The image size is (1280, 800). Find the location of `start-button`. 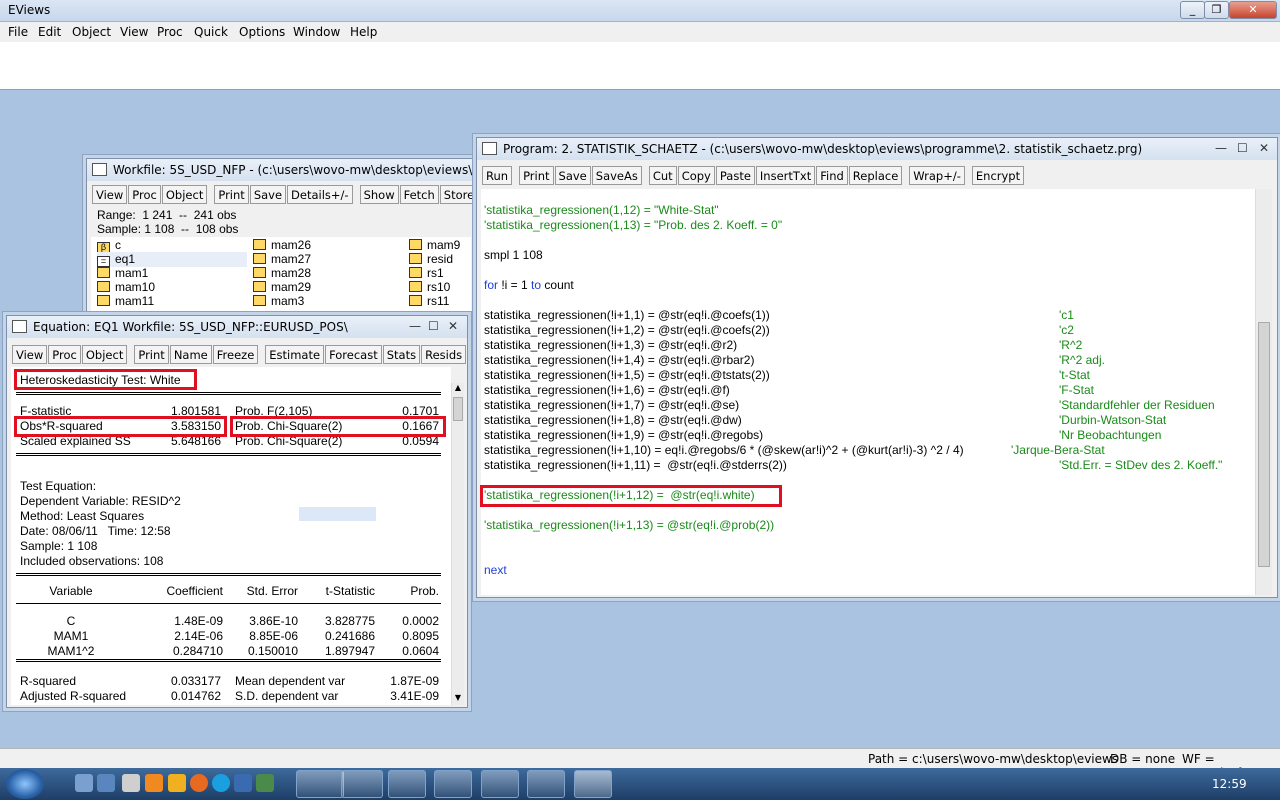

start-button is located at coordinates (25, 784).